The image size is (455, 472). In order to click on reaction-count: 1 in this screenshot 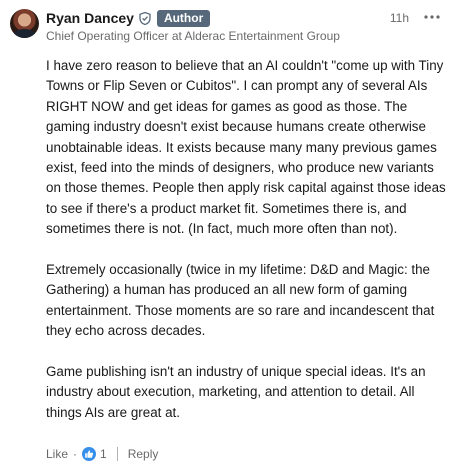, I will do `click(103, 454)`.